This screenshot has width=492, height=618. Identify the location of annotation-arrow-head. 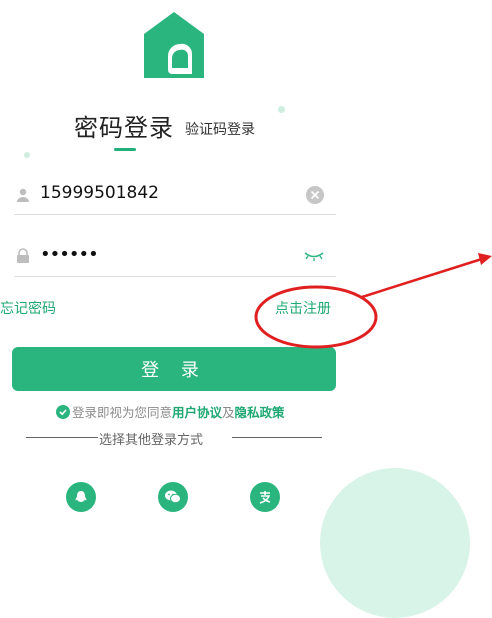
(485, 259).